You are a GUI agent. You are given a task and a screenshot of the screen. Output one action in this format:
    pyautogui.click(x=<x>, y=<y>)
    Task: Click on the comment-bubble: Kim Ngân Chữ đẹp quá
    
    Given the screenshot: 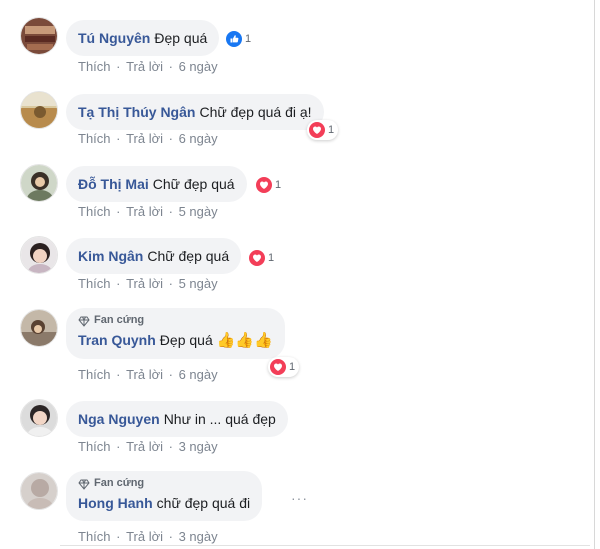 What is the action you would take?
    pyautogui.click(x=154, y=256)
    